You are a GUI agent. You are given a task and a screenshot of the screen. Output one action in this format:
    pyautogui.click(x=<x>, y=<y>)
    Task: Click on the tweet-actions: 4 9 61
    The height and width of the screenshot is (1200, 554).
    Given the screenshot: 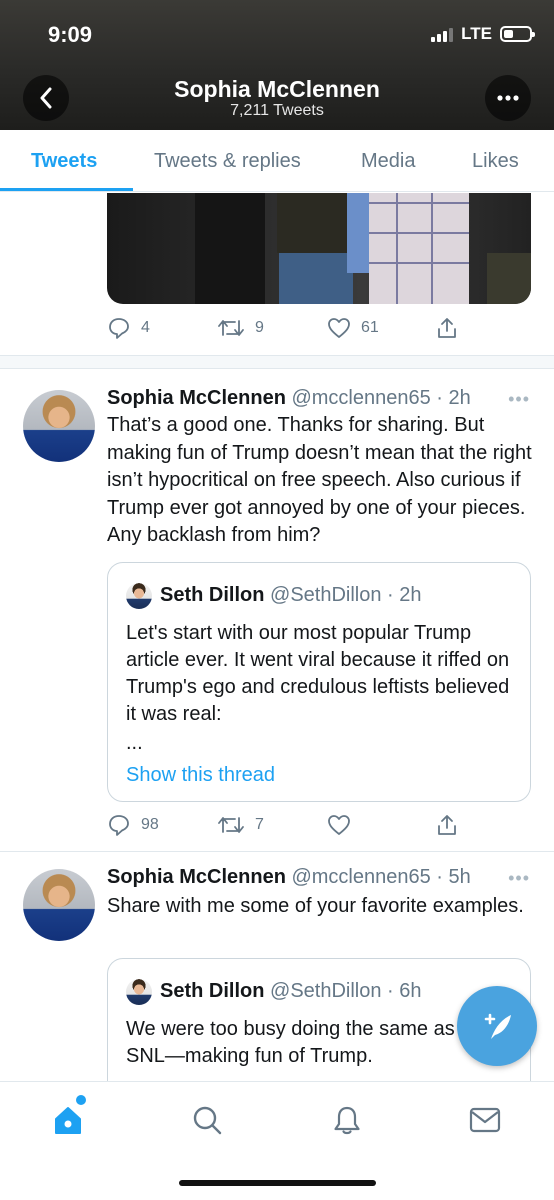 What is the action you would take?
    pyautogui.click(x=283, y=328)
    